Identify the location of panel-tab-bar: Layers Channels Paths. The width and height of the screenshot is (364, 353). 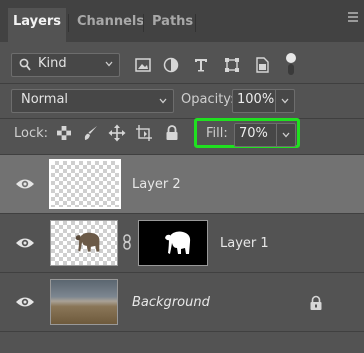
(182, 21).